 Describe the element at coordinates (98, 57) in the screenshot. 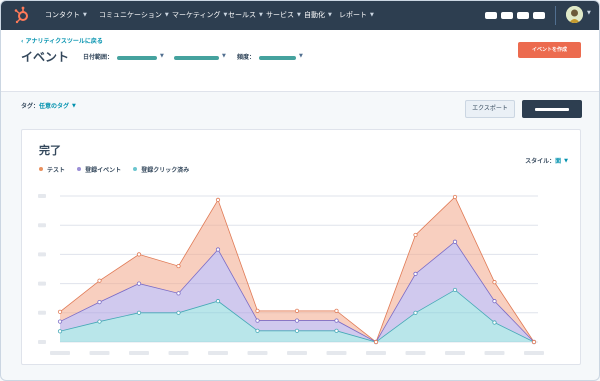

I see `date-range-label: 日付範囲：` at that location.